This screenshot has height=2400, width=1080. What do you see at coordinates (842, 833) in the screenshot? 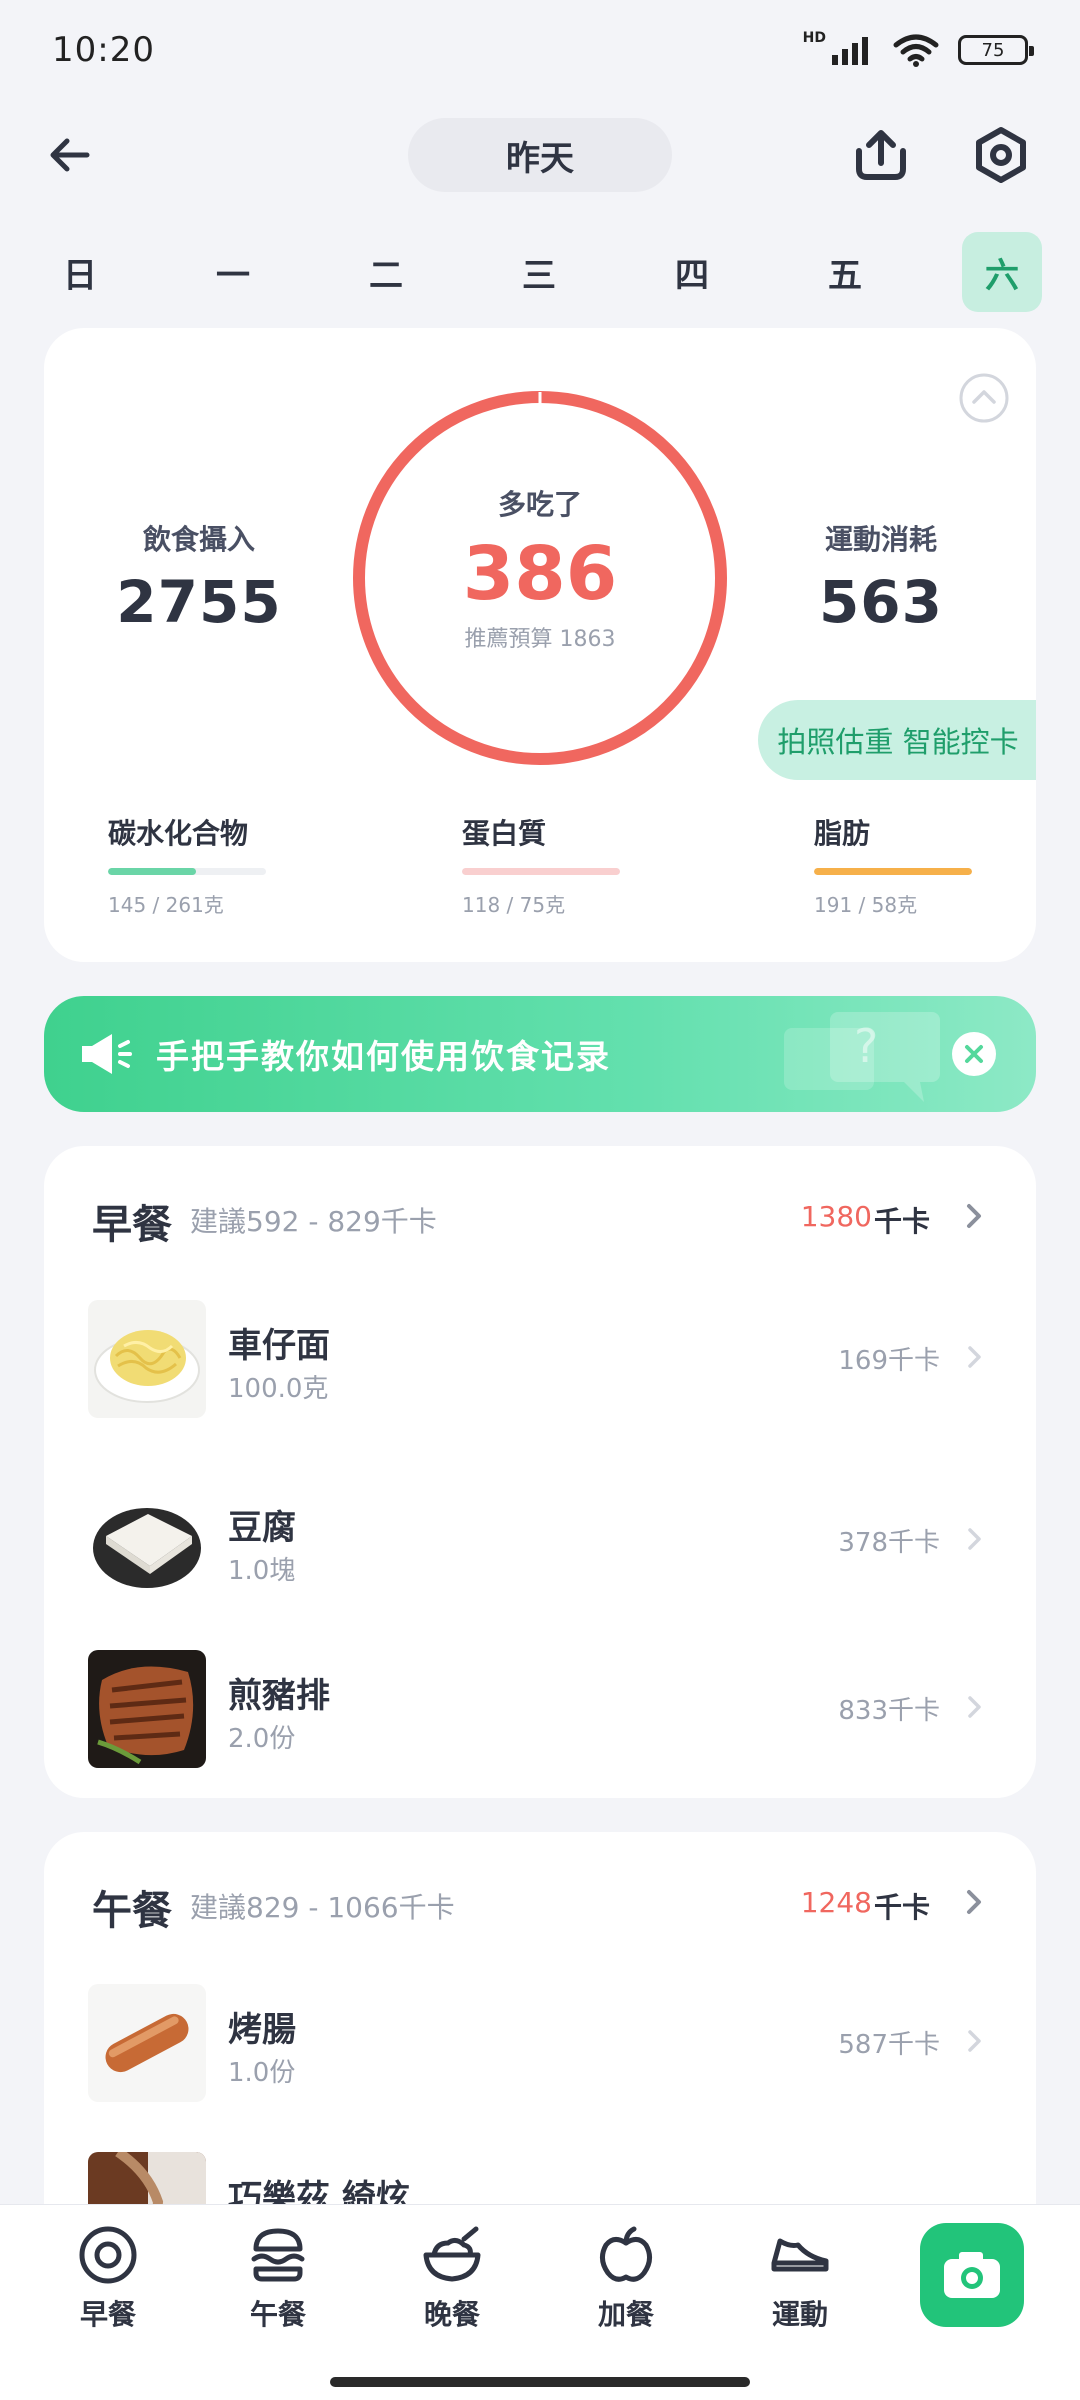
I see `macro-label: 脂肪` at bounding box center [842, 833].